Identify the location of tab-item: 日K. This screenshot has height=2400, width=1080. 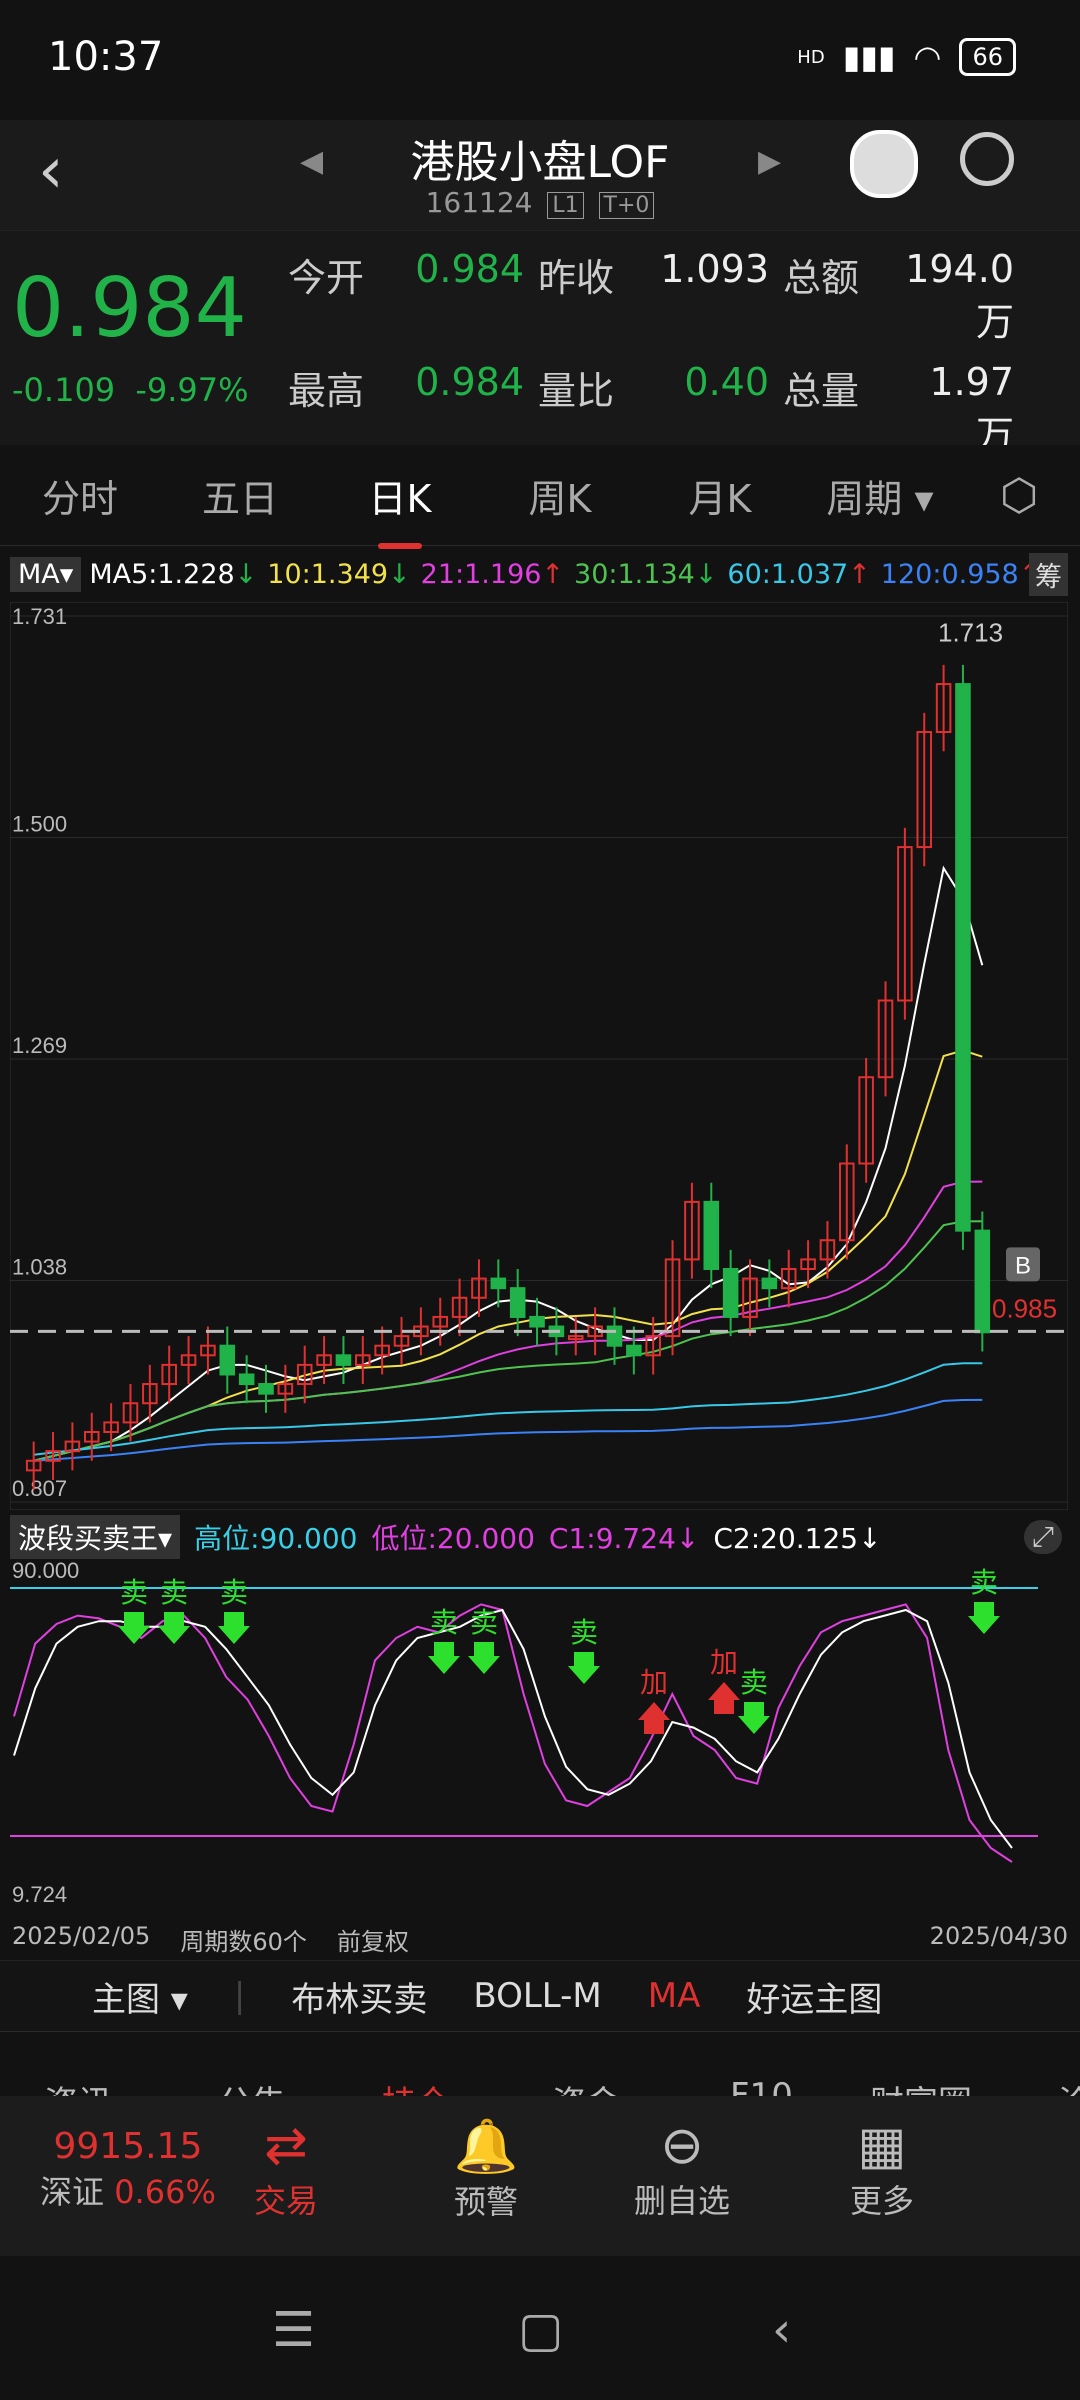
(400, 508).